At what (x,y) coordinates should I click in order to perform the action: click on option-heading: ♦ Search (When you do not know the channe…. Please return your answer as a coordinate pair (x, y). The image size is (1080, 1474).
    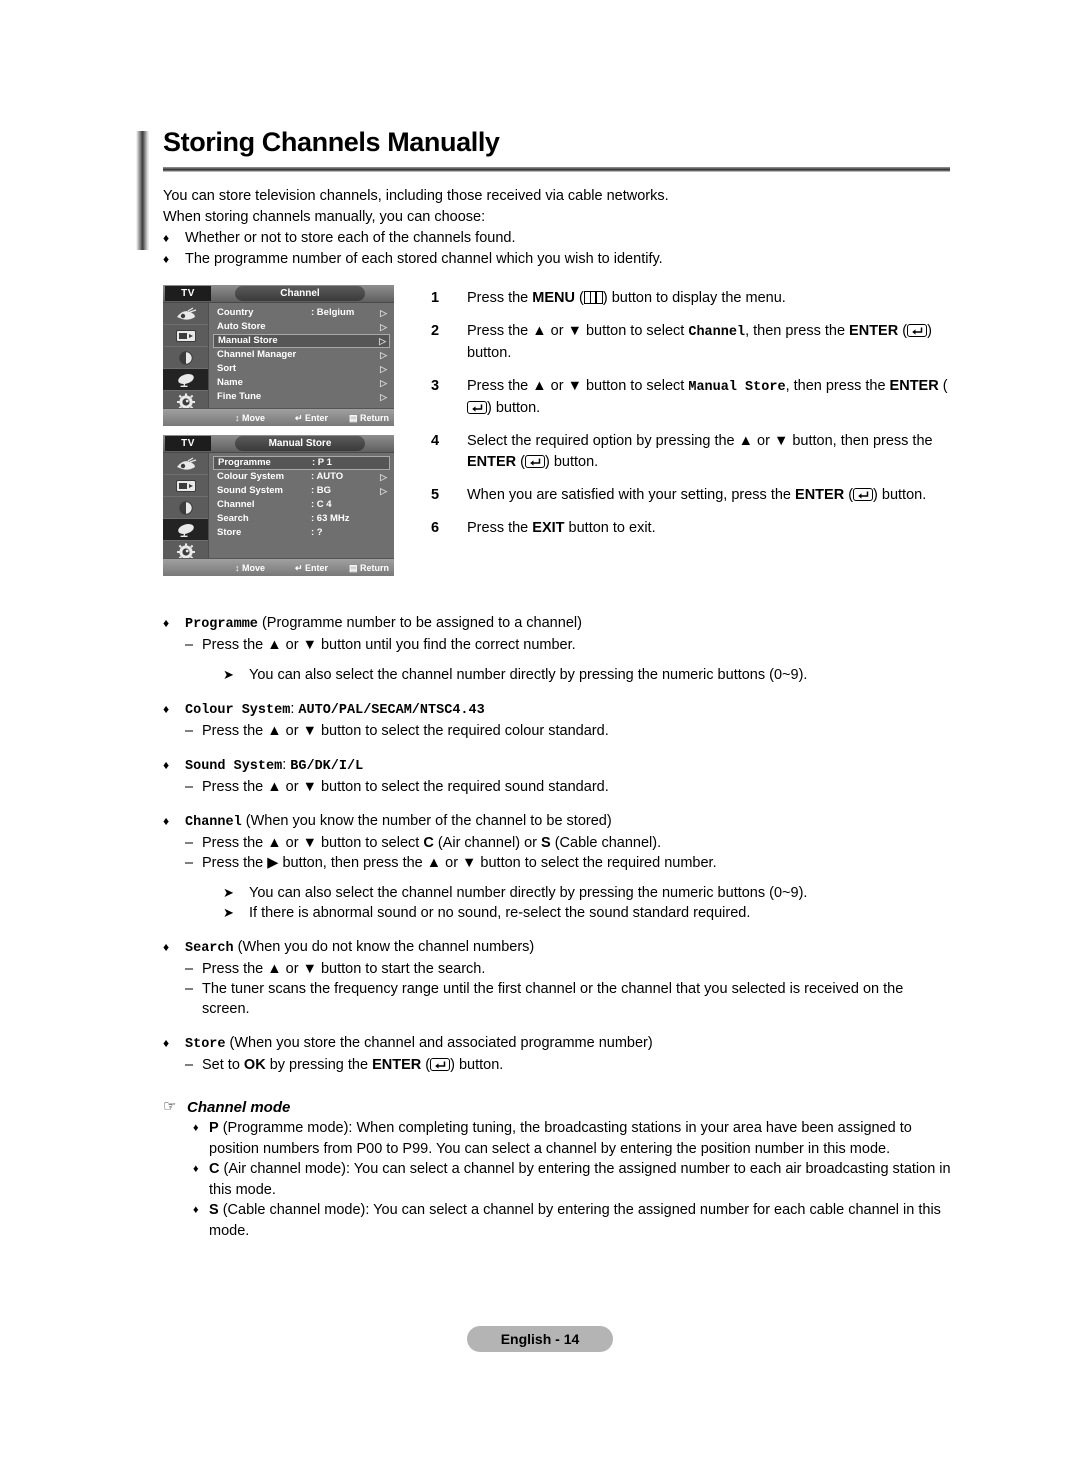
    Looking at the image, I should click on (558, 948).